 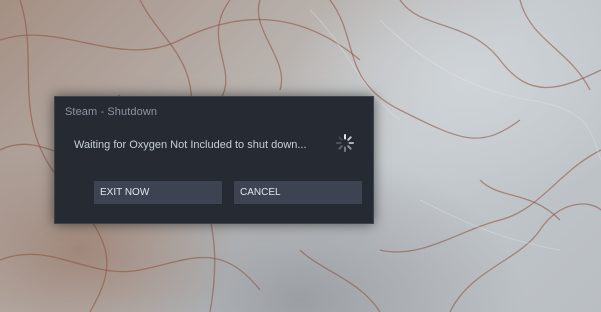 What do you see at coordinates (298, 192) in the screenshot?
I see `cancel-button: CANCEL` at bounding box center [298, 192].